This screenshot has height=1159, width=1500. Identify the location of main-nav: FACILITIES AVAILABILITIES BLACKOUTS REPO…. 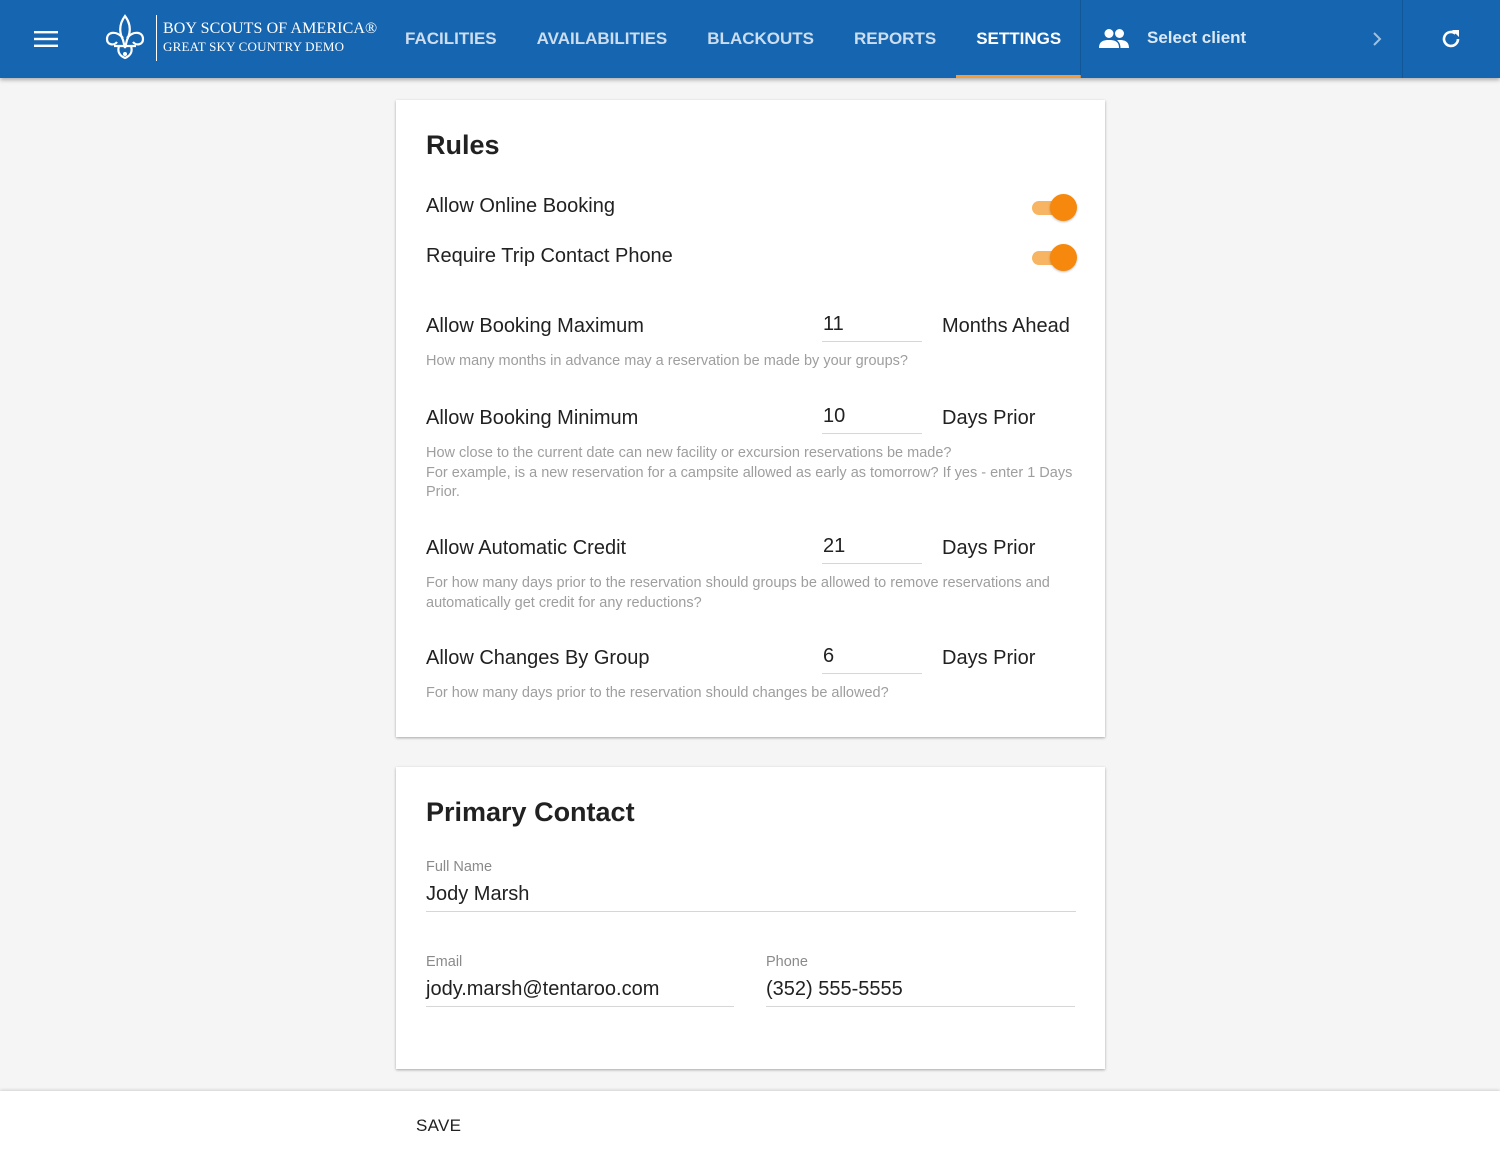
(733, 39).